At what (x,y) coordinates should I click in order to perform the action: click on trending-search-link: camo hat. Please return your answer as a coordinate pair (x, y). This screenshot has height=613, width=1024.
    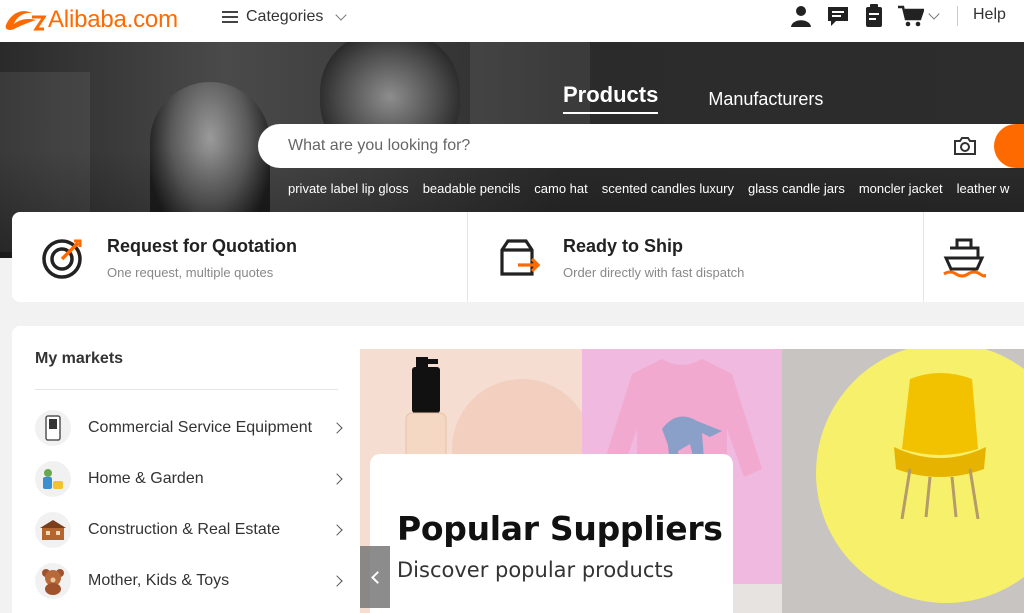
    Looking at the image, I should click on (560, 188).